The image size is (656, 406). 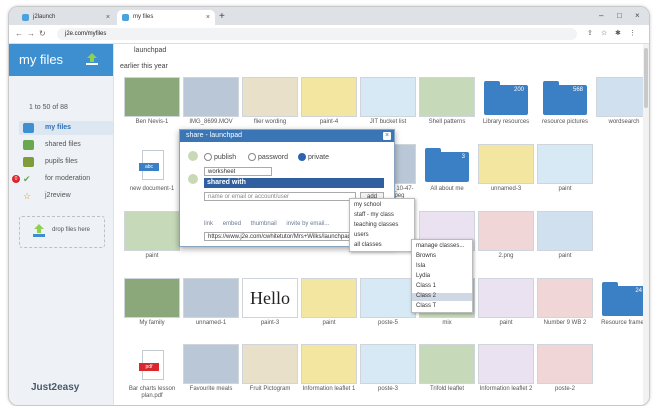 I want to click on sidebar-item-for-moderation: 0 ✔ for moderation, so click(x=62, y=179).